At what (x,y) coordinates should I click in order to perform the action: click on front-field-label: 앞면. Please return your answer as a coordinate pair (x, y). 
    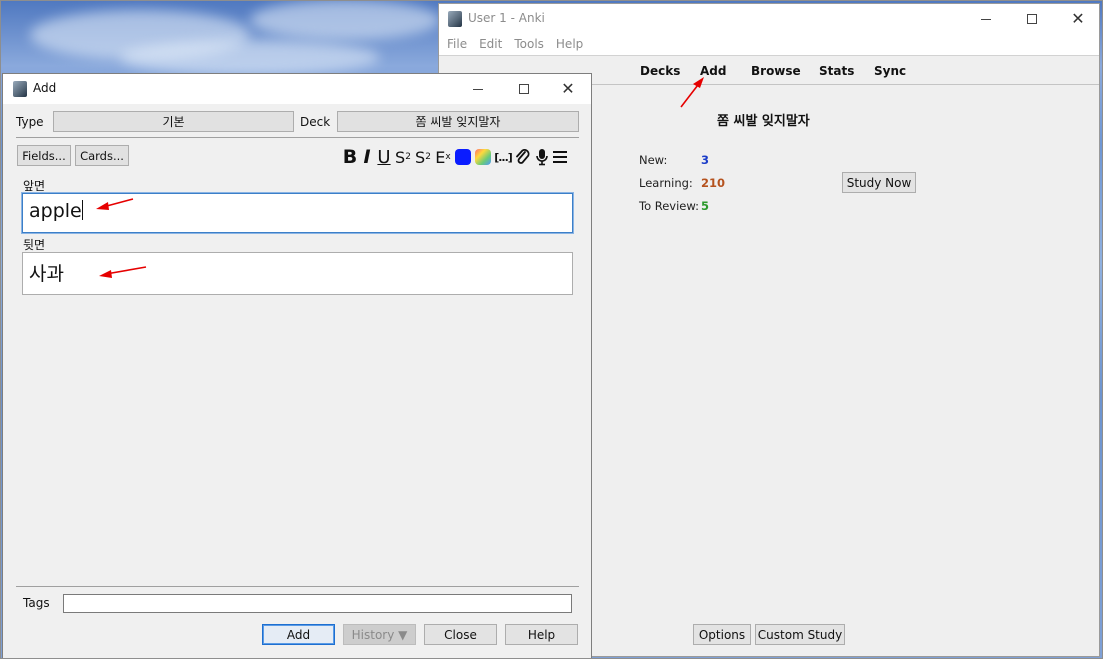
    Looking at the image, I should click on (34, 186).